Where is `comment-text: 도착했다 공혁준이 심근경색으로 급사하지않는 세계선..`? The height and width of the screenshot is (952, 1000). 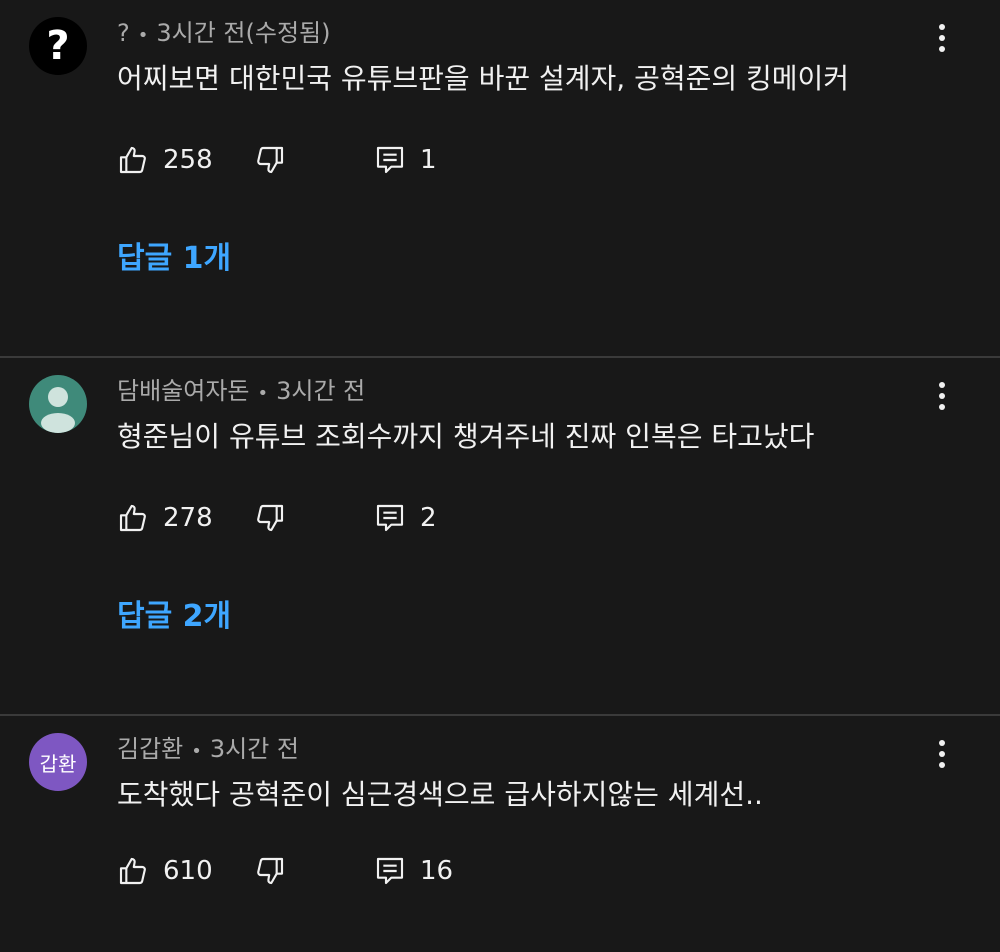
comment-text: 도착했다 공혁준이 심근경색으로 급사하지않는 세계선.. is located at coordinates (440, 794).